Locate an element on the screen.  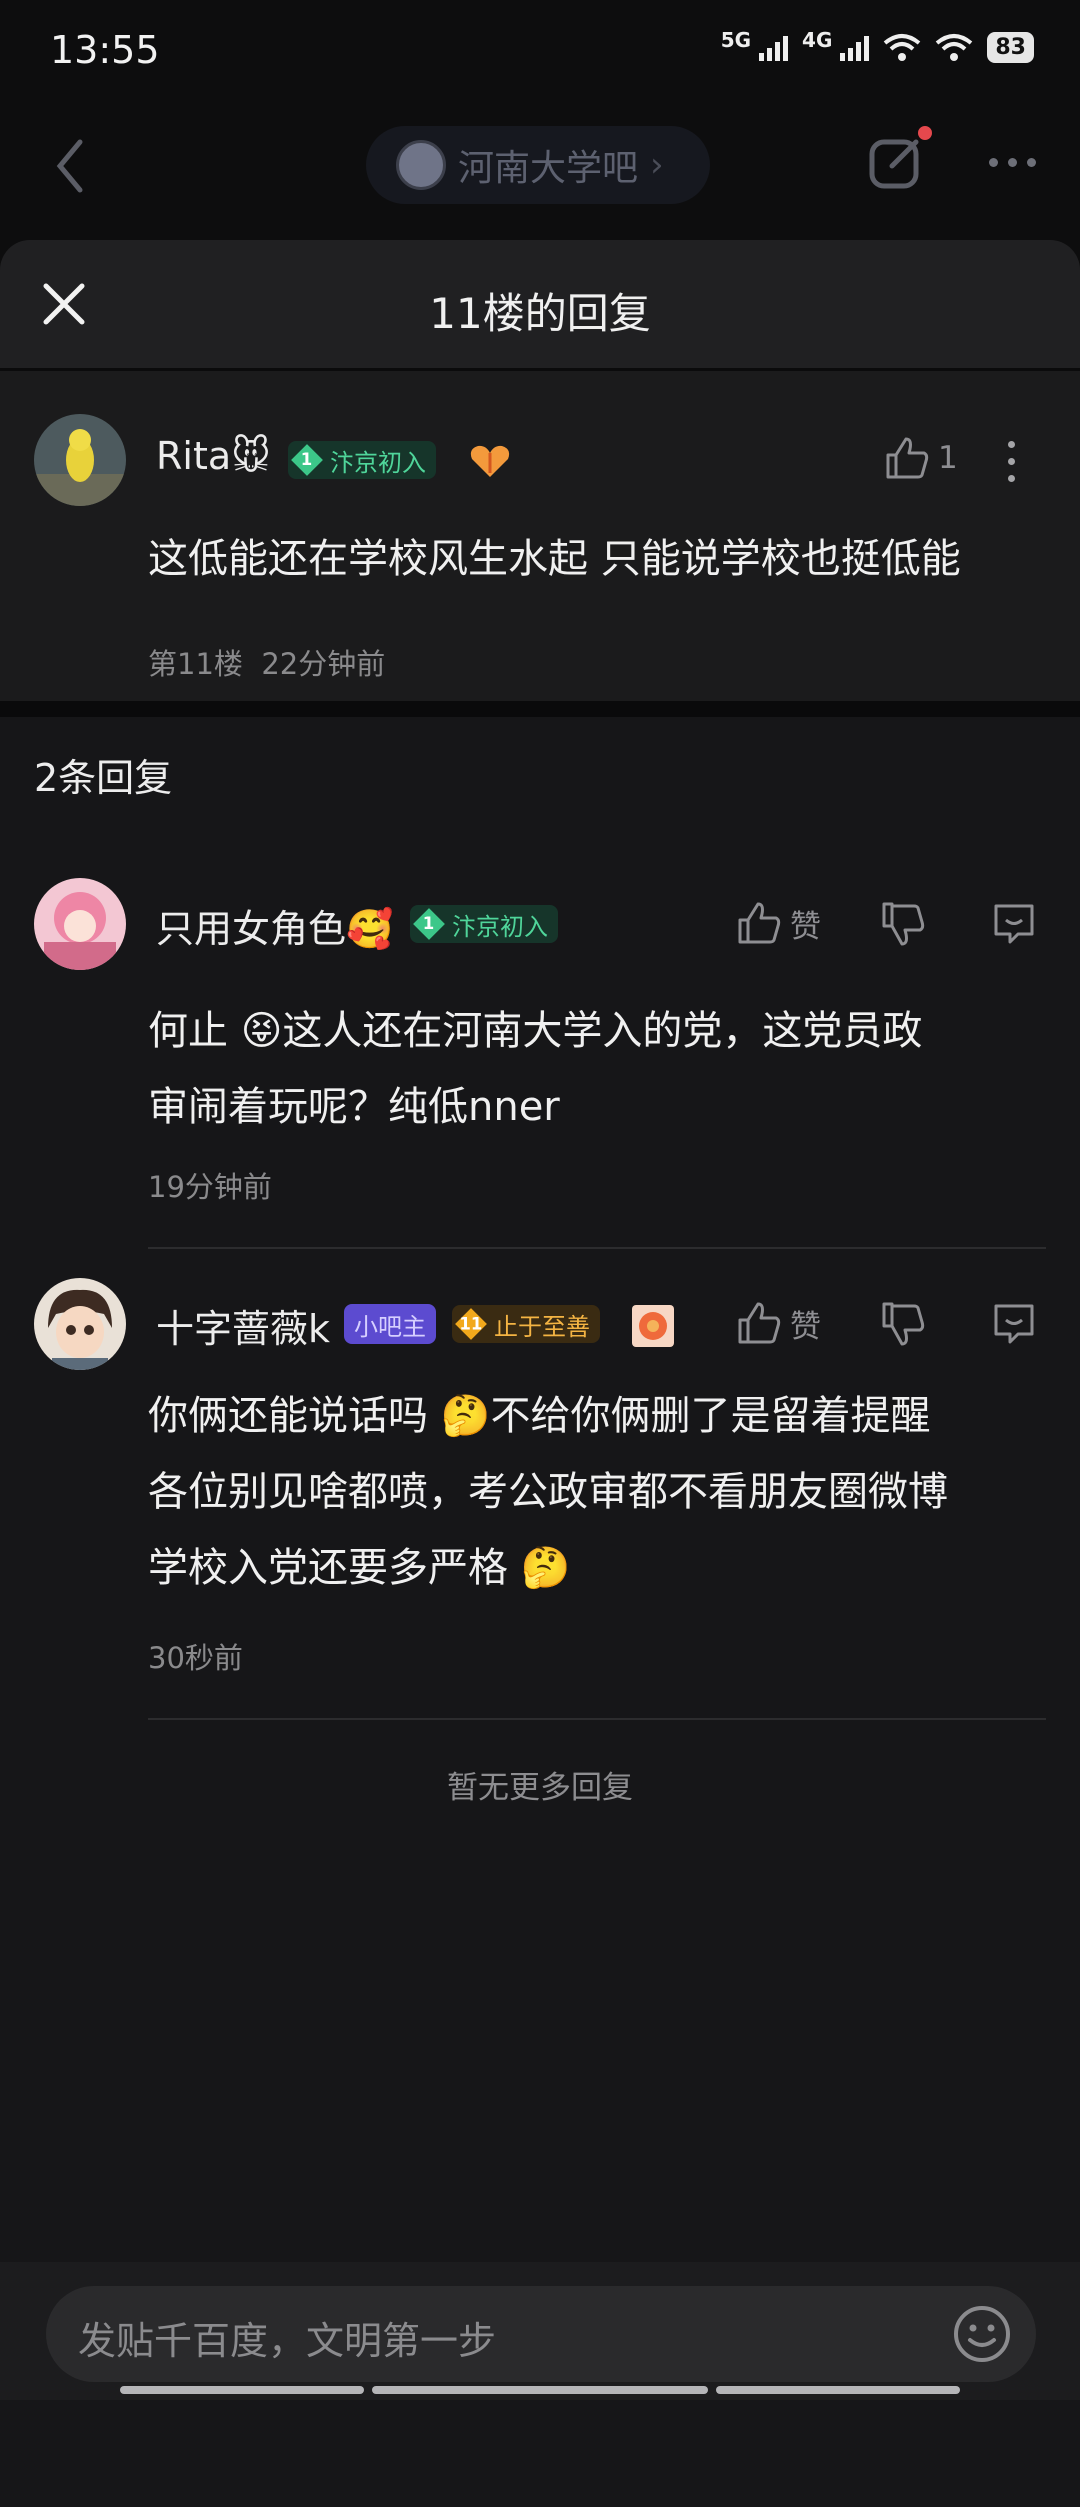
network-5g-label: 5G is located at coordinates (736, 39).